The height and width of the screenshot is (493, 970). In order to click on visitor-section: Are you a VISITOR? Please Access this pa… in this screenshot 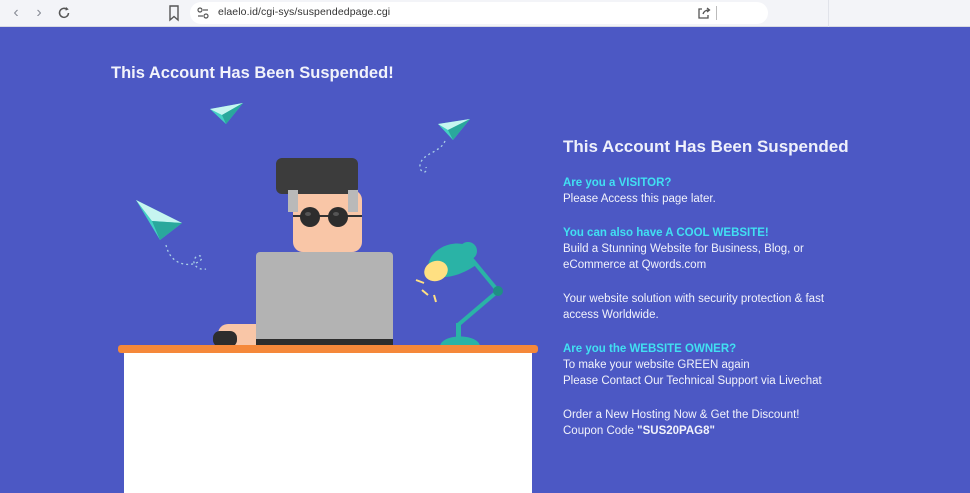, I will do `click(728, 191)`.